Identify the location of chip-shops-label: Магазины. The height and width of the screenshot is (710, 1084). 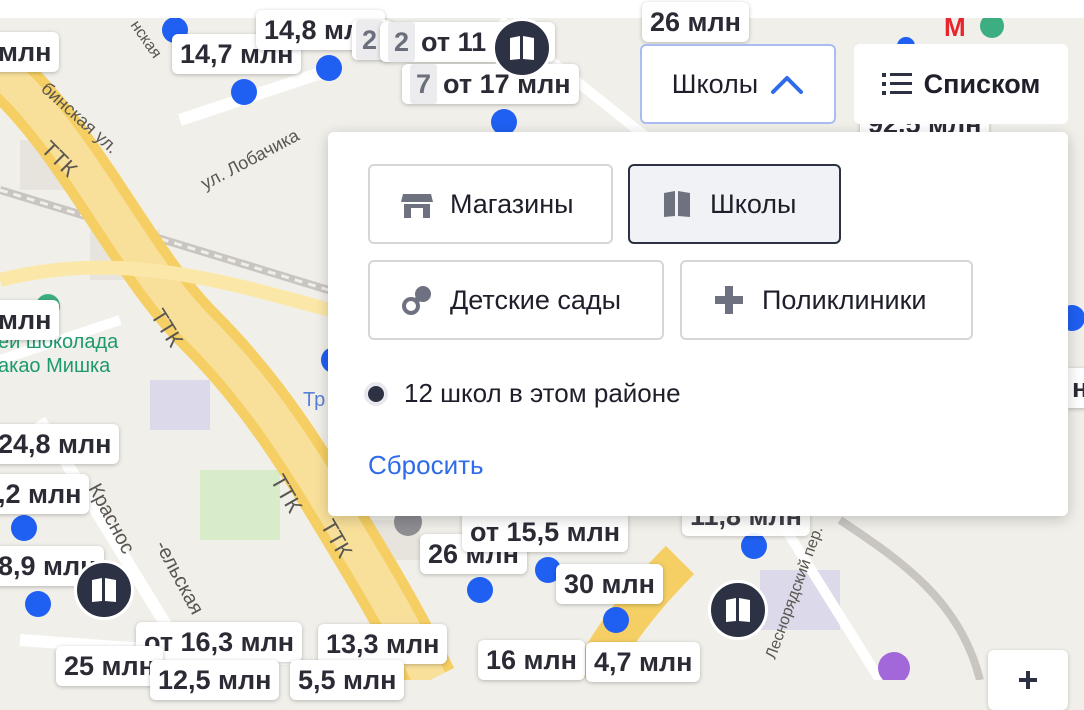
(512, 203).